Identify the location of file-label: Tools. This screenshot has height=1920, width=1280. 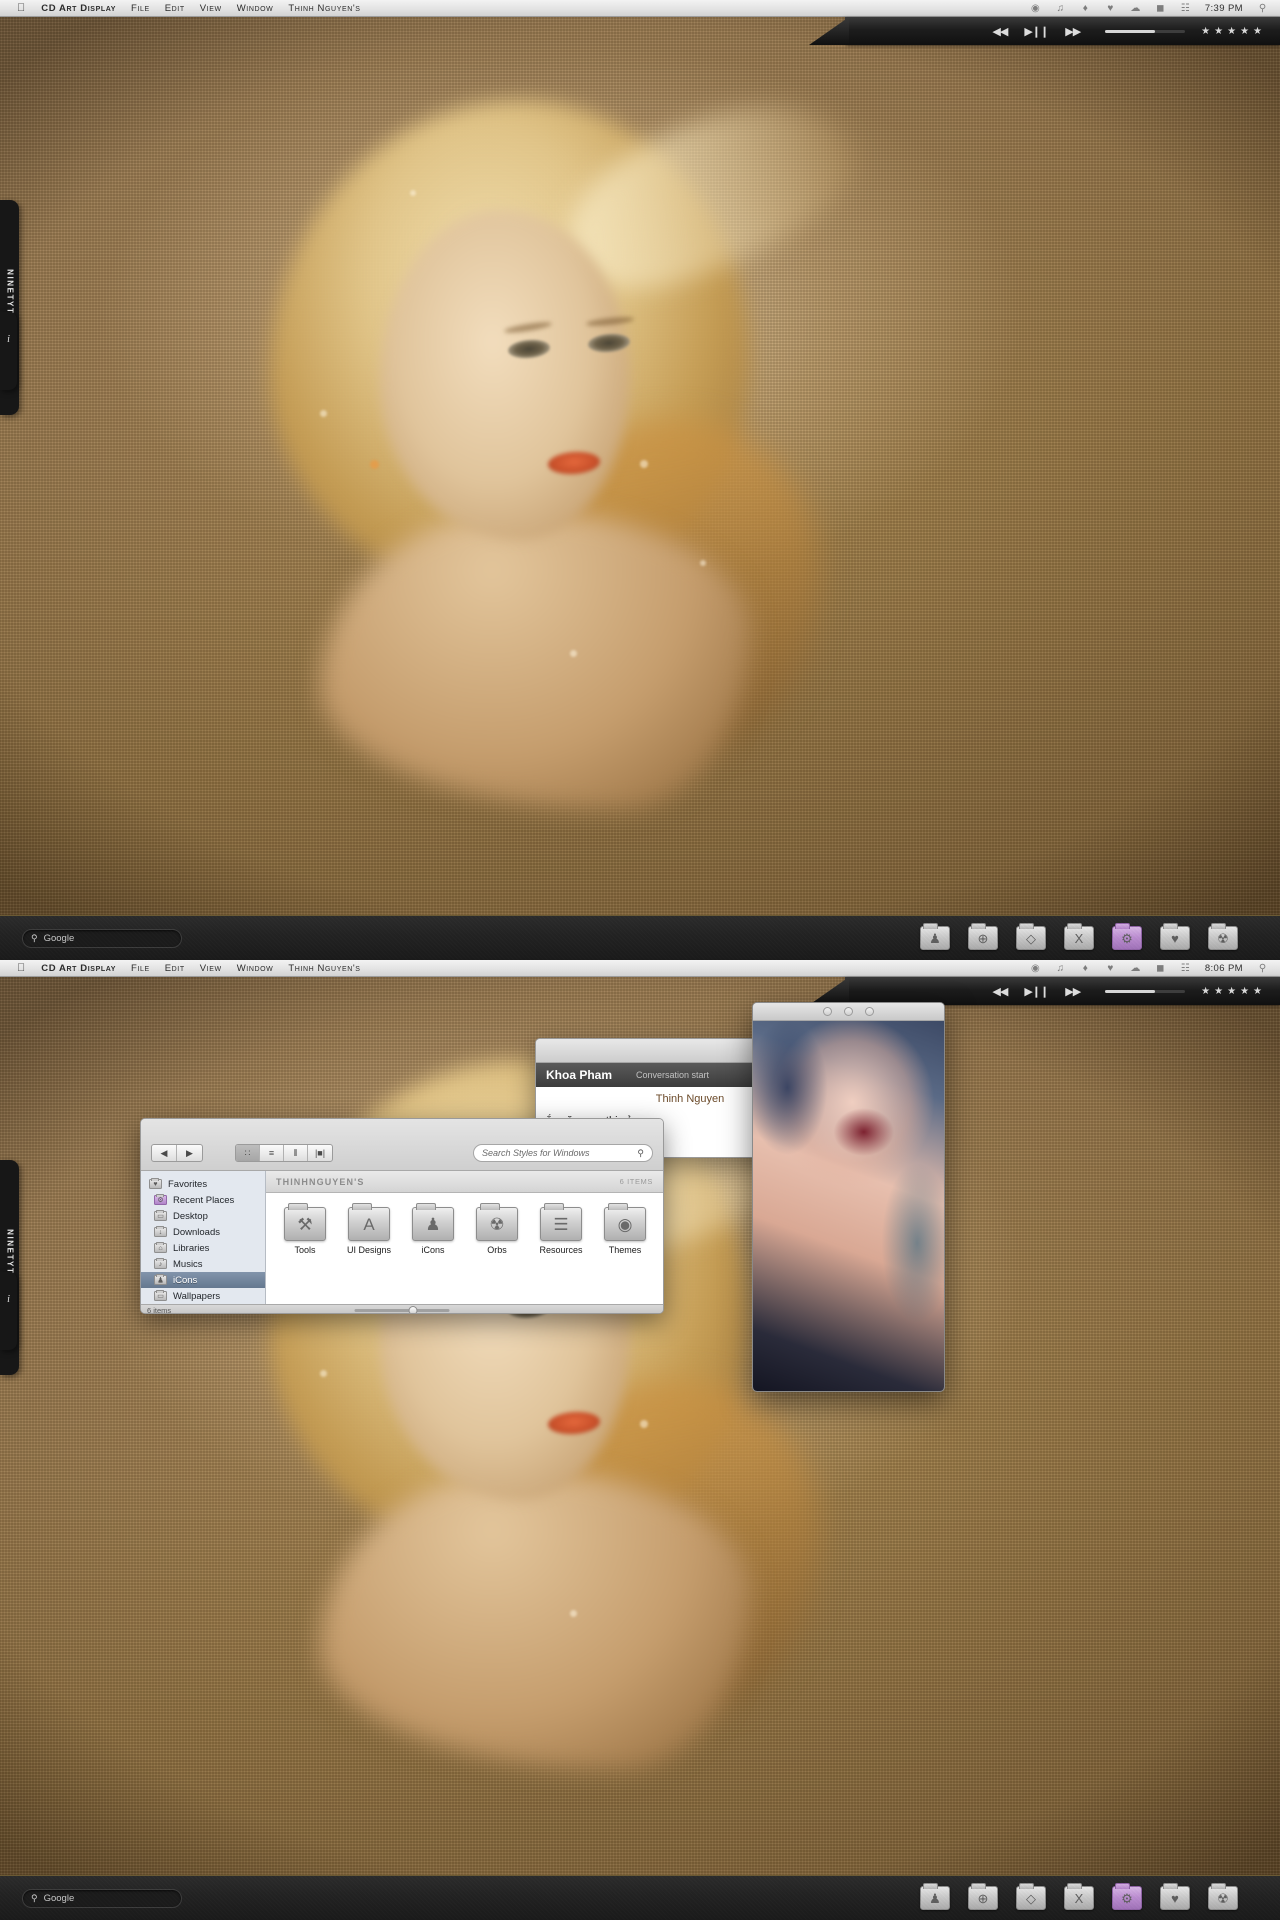
(305, 1250).